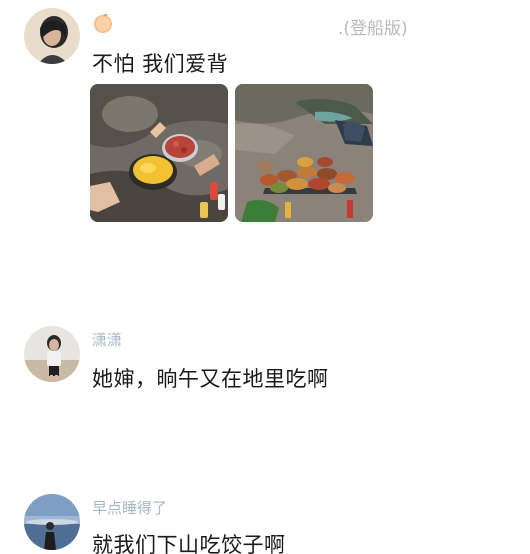 This screenshot has width=530, height=554. I want to click on commenter-username-1: 潇潇, so click(107, 339).